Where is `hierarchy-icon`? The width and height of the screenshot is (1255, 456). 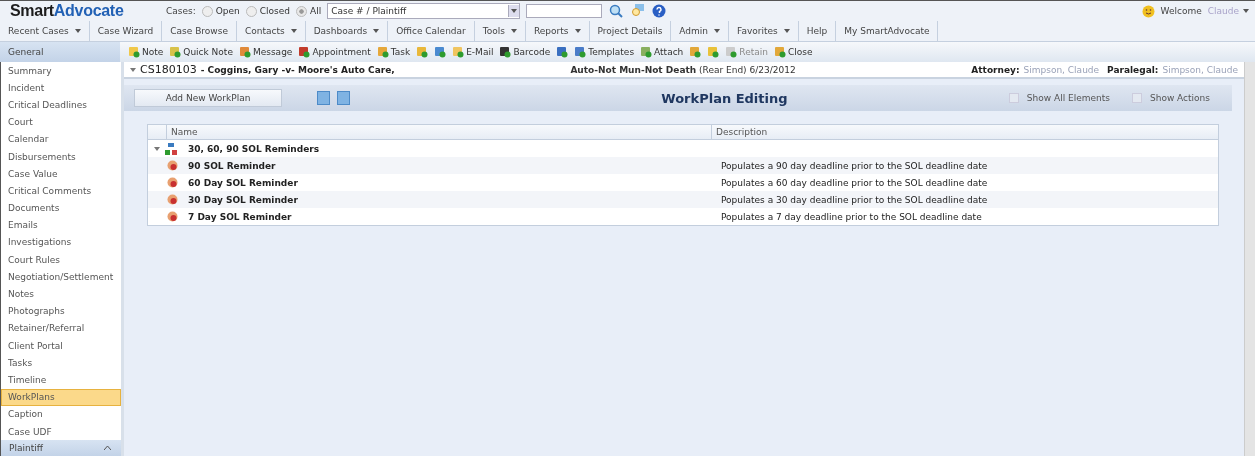
hierarchy-icon is located at coordinates (171, 148).